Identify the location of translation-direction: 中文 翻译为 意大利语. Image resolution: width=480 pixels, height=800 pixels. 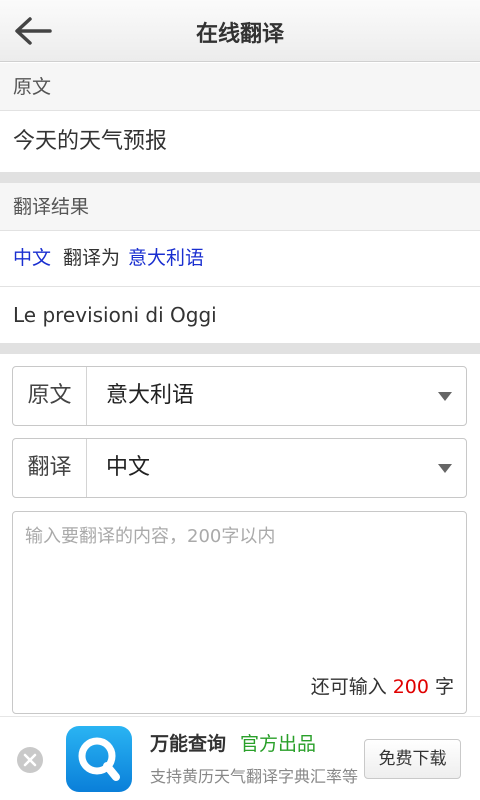
(240, 259).